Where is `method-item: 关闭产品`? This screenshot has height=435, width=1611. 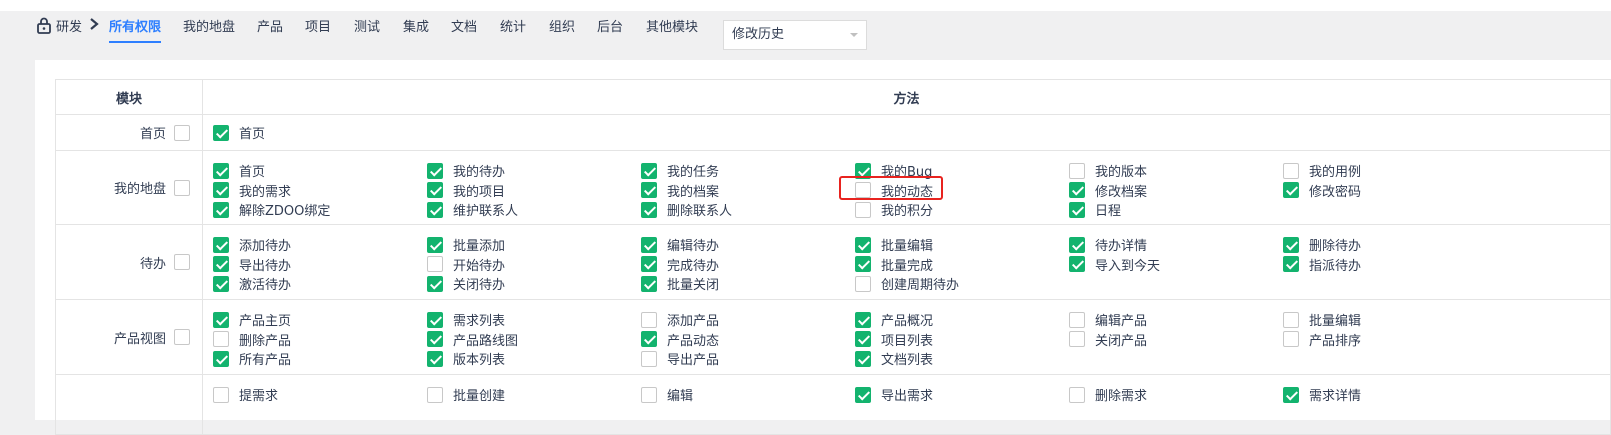 method-item: 关闭产品 is located at coordinates (1176, 340).